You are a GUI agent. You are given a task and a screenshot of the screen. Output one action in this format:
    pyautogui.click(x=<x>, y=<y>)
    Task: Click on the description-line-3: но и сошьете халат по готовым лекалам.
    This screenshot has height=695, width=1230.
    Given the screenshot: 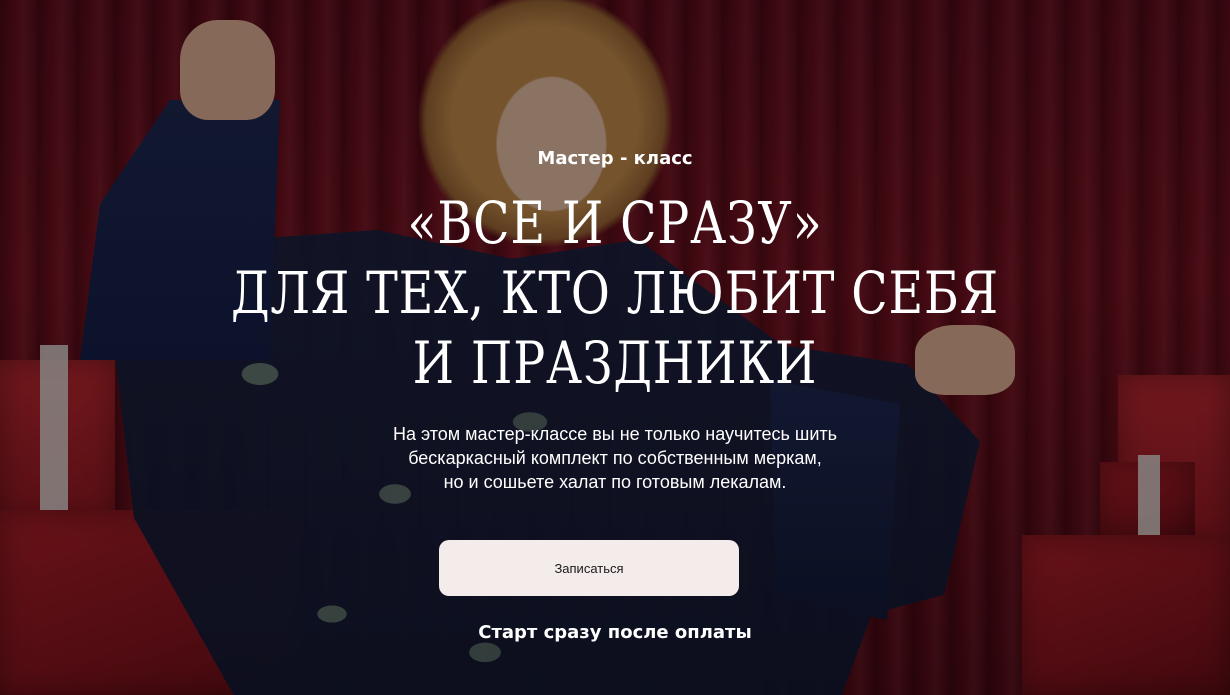 What is the action you would take?
    pyautogui.click(x=615, y=482)
    